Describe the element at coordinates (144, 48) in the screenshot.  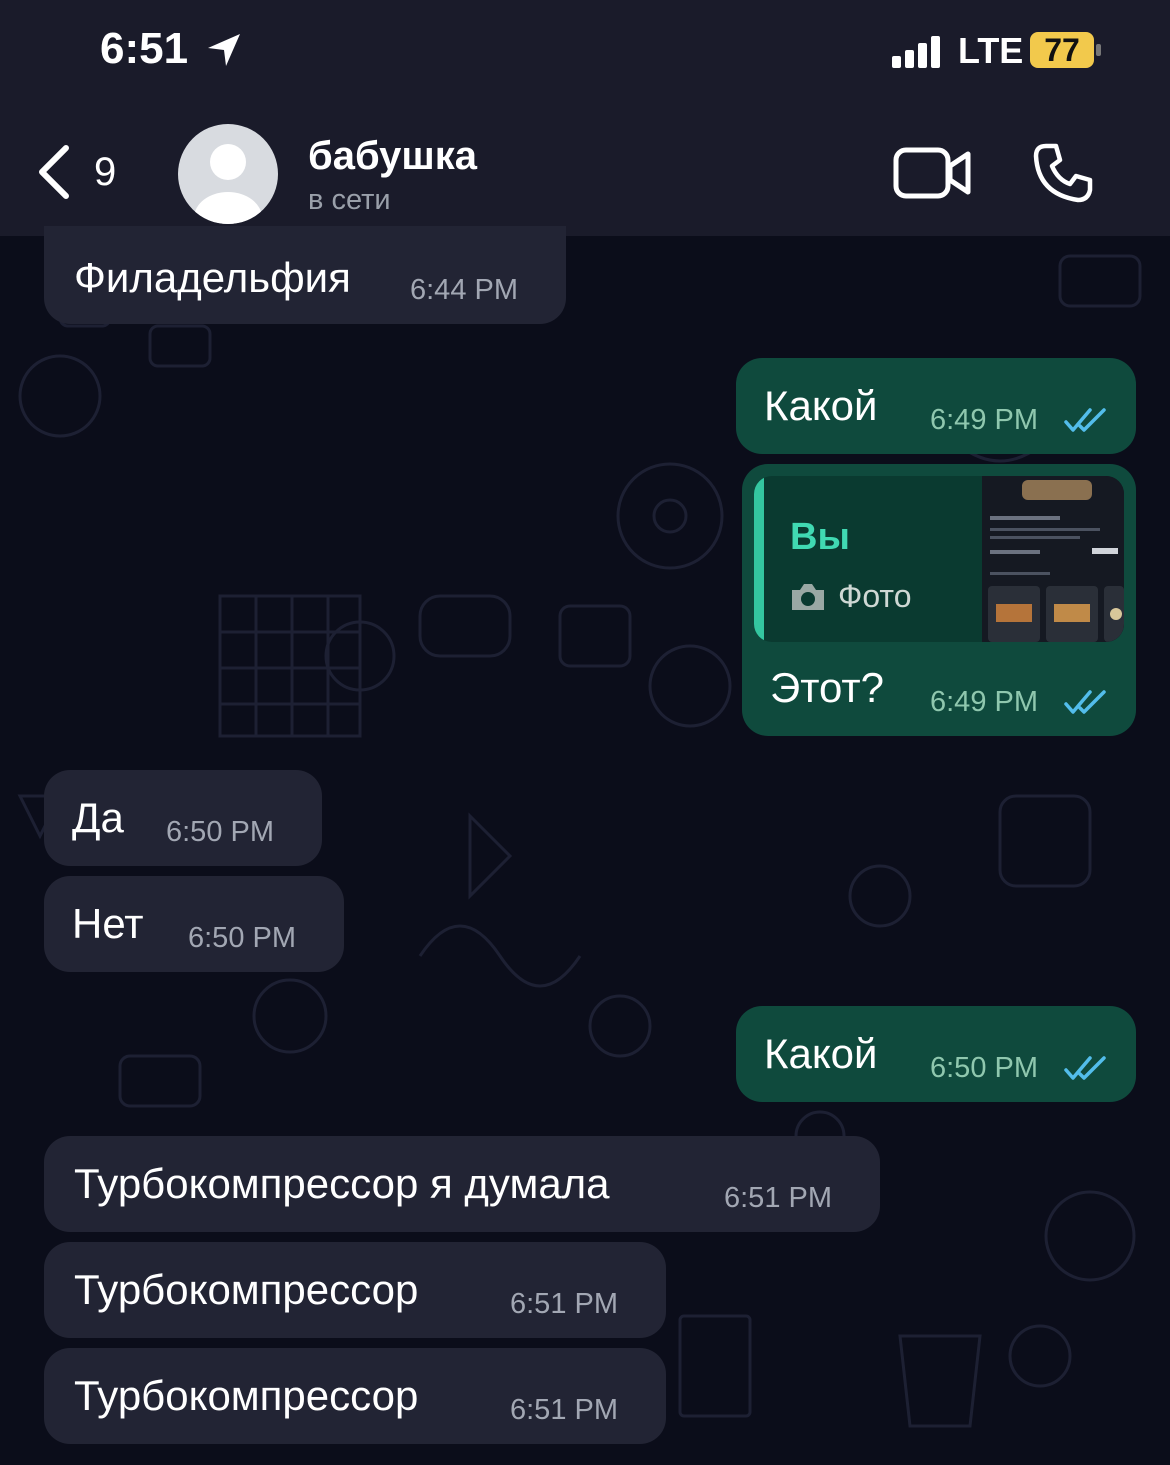
I see `status-time: 6:51` at that location.